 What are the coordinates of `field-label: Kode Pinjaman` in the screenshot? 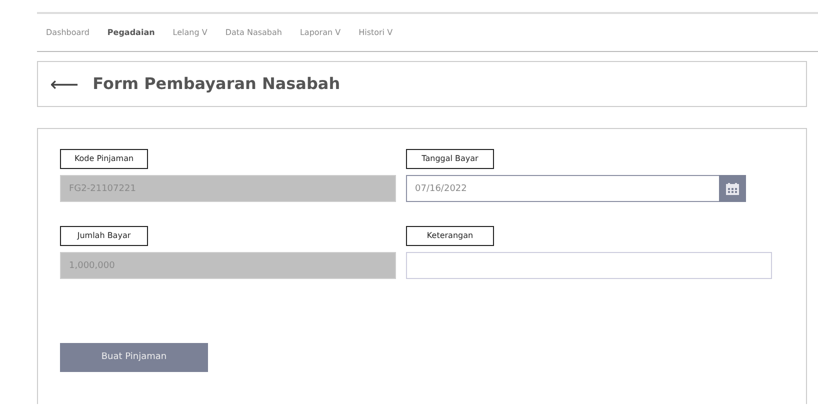 It's located at (104, 159).